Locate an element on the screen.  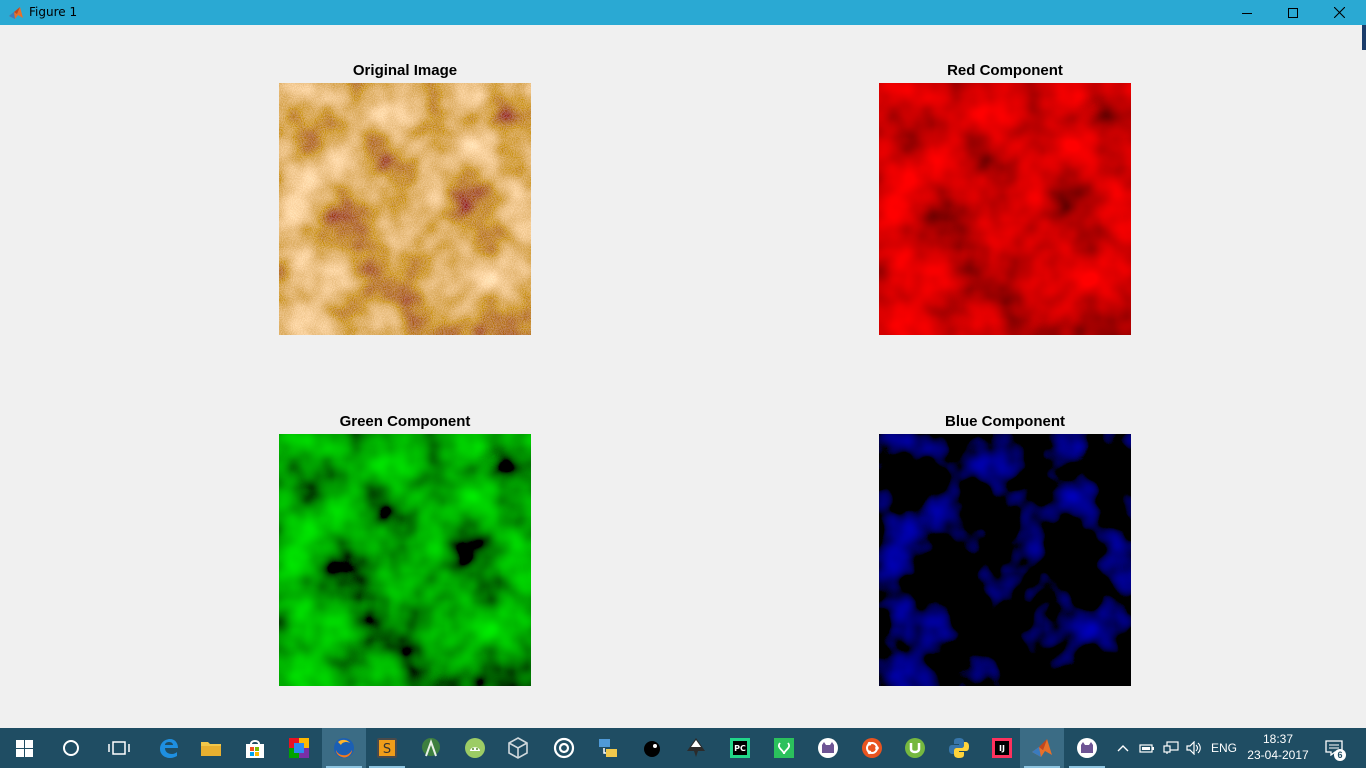
pycharm-icon: PC is located at coordinates (740, 748).